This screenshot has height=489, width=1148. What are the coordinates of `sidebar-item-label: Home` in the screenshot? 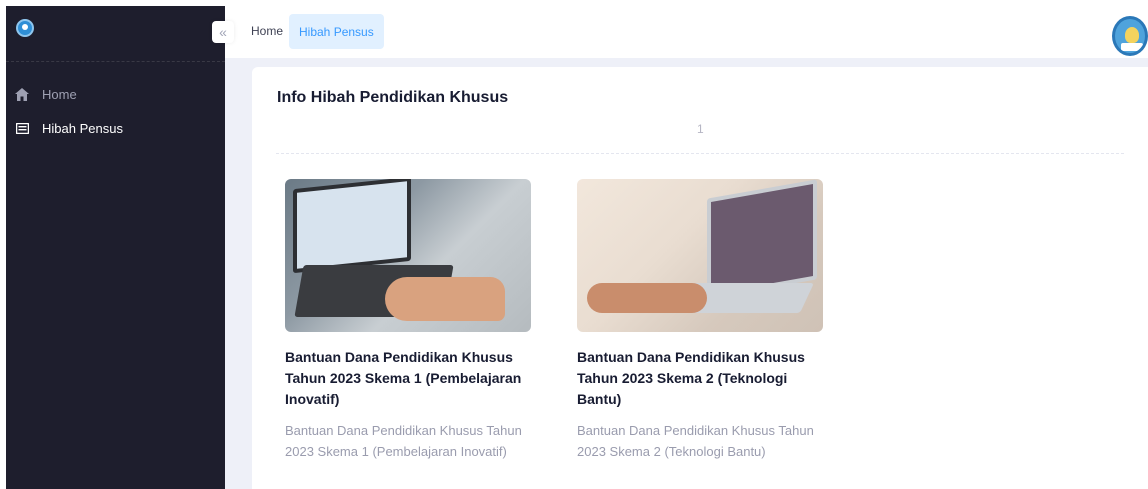 It's located at (59, 94).